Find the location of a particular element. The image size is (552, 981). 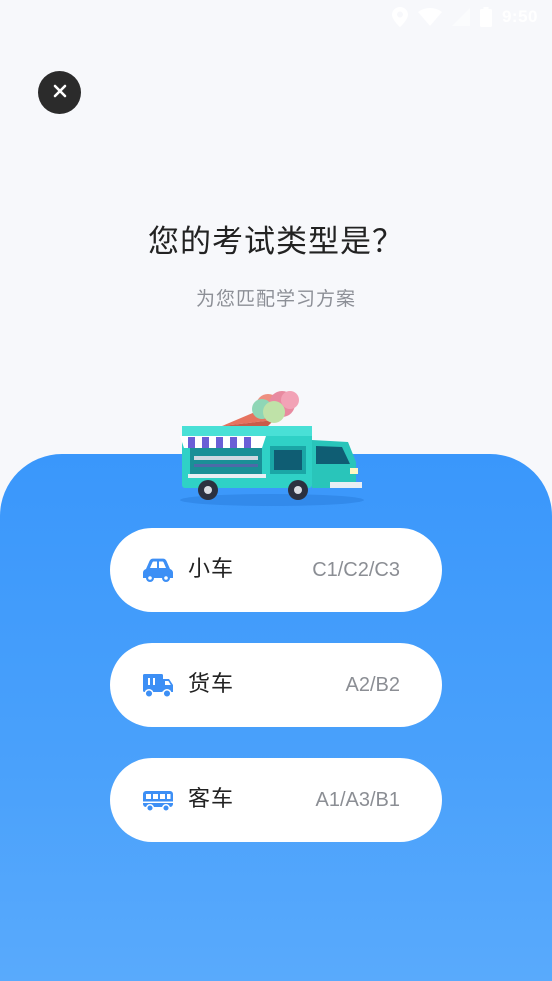

option-code: A1/A3/B1 is located at coordinates (357, 800).